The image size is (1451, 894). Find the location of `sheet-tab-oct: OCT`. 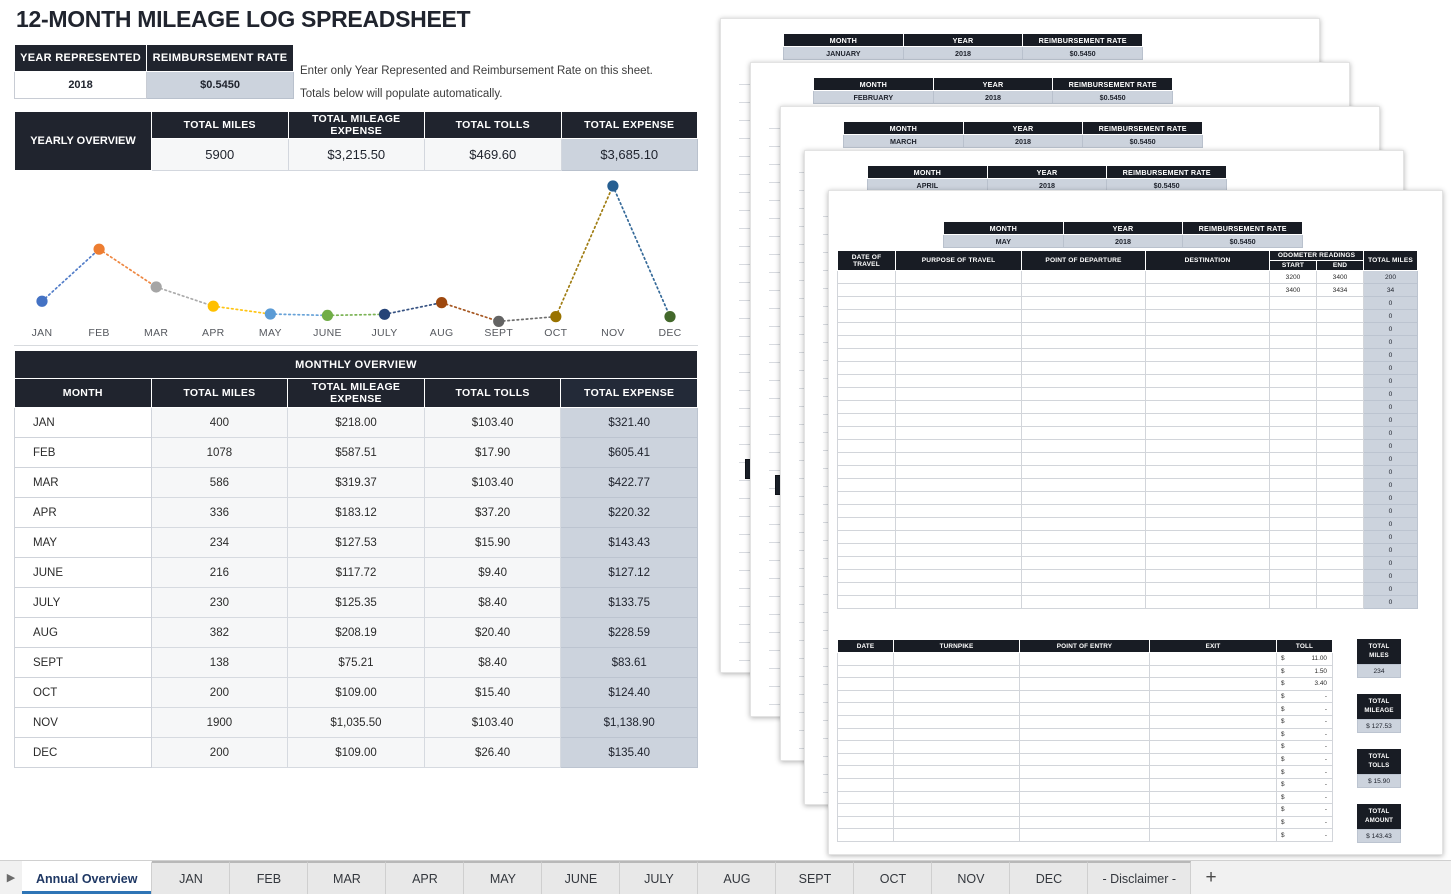

sheet-tab-oct: OCT is located at coordinates (893, 877).